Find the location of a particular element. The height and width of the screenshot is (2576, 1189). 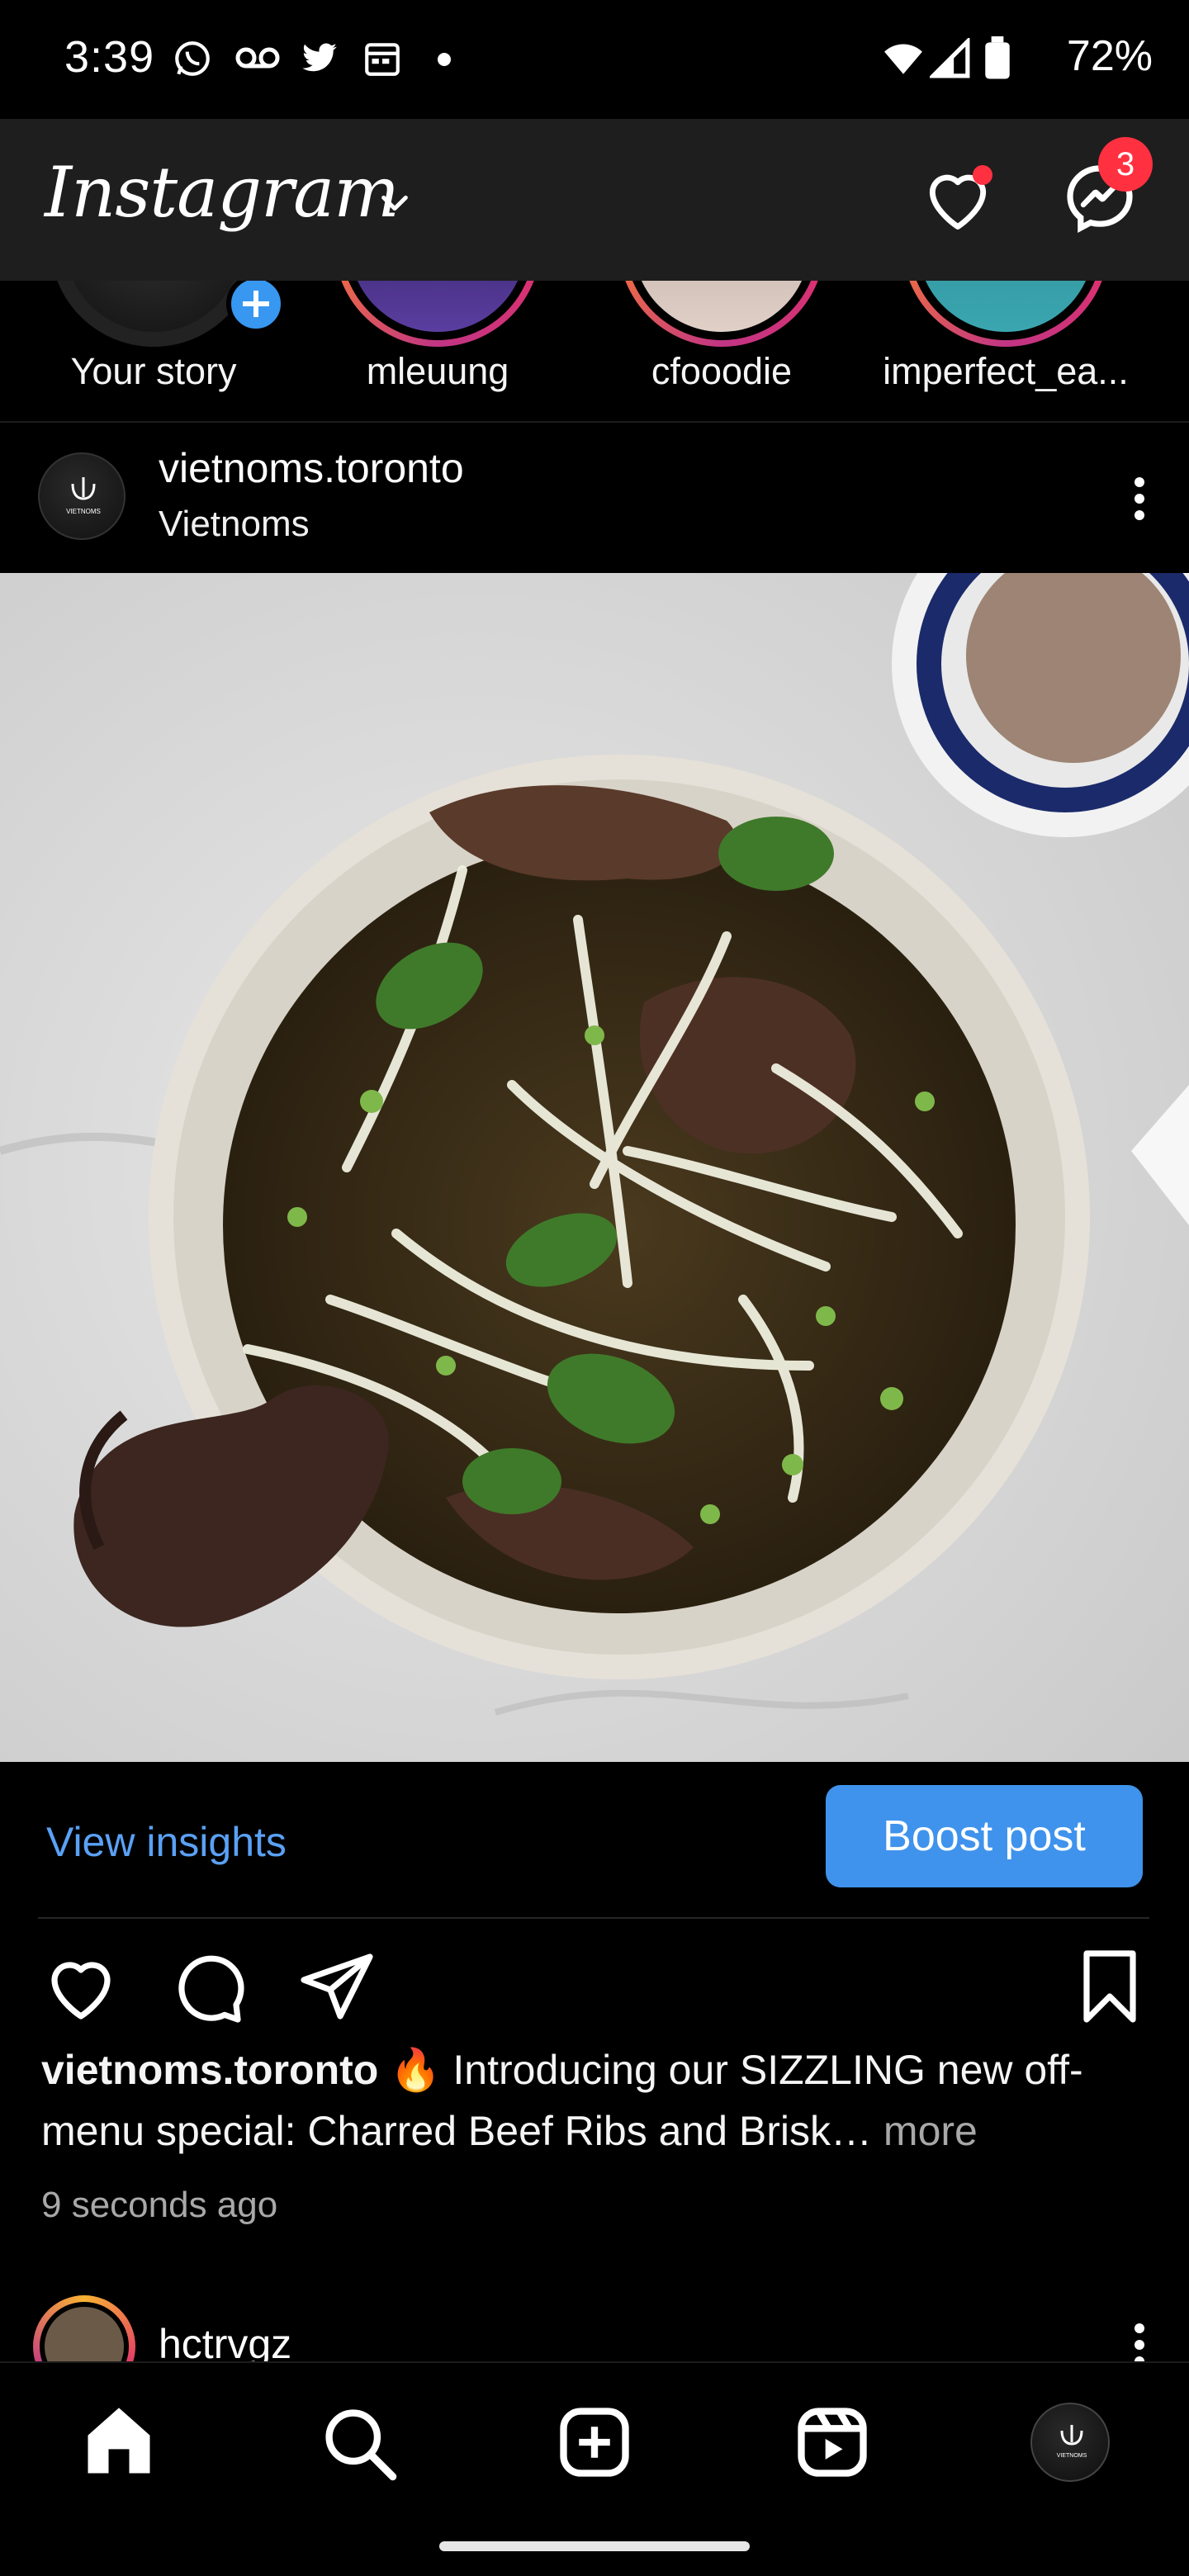

next-post-avatar is located at coordinates (84, 2328).